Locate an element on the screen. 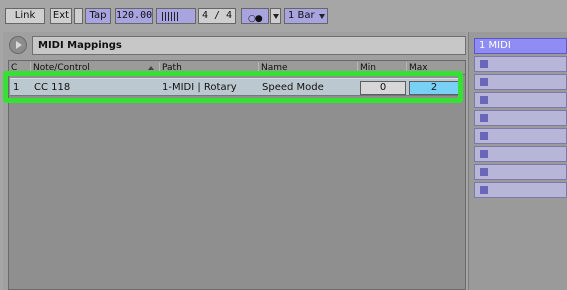 This screenshot has height=290, width=567. quantization-menu: 1 Bar is located at coordinates (306, 16).